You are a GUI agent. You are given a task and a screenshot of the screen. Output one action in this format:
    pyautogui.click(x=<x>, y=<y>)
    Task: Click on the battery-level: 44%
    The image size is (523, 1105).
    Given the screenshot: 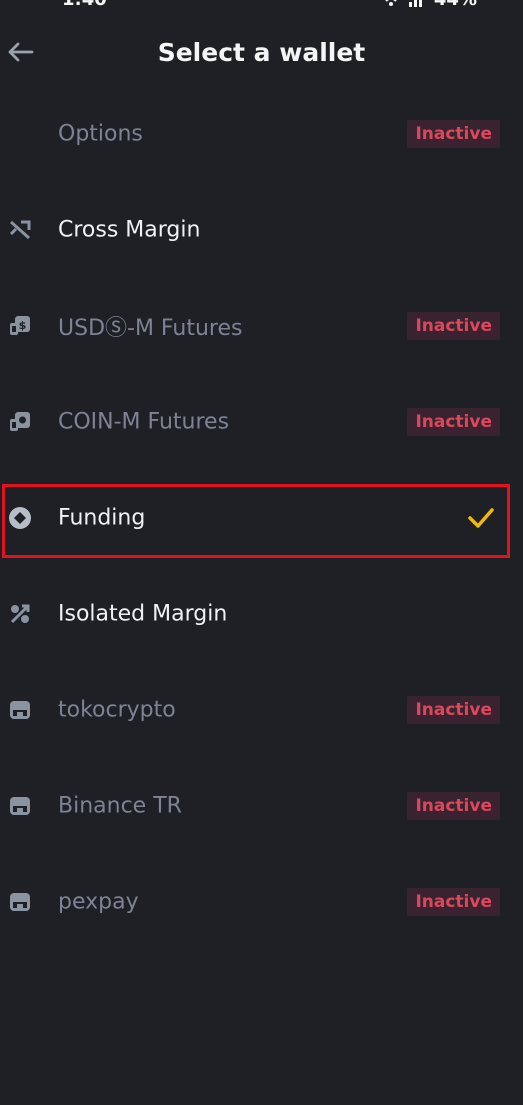 What is the action you would take?
    pyautogui.click(x=455, y=5)
    